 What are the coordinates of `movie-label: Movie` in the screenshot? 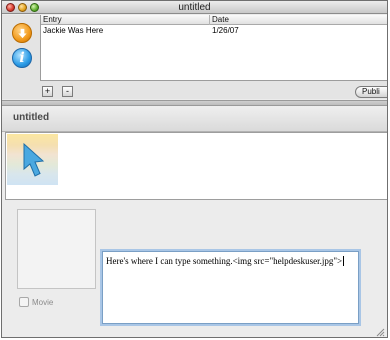 It's located at (43, 302).